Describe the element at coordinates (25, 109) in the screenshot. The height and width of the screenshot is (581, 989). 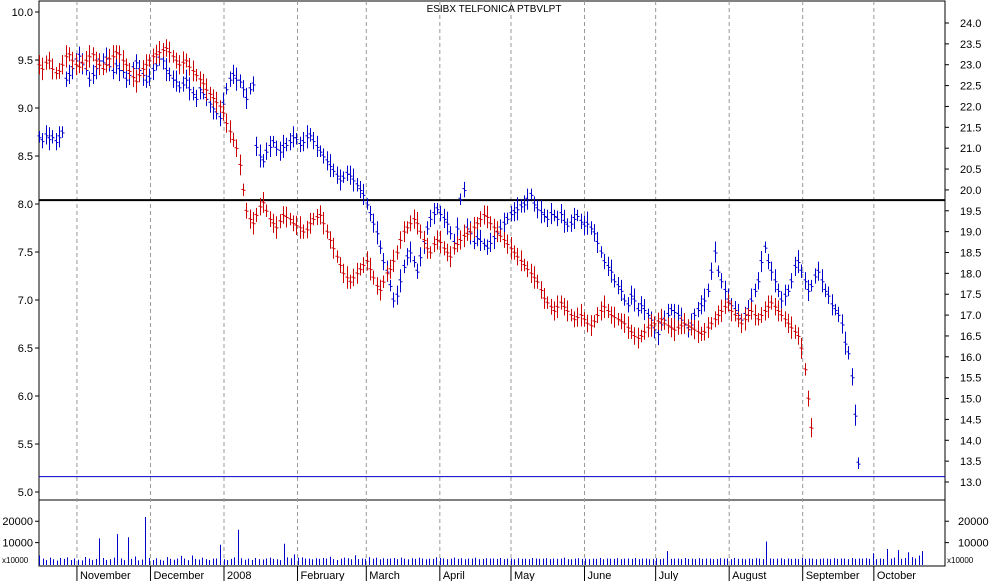
I see `y-tick-label: 9.0` at that location.